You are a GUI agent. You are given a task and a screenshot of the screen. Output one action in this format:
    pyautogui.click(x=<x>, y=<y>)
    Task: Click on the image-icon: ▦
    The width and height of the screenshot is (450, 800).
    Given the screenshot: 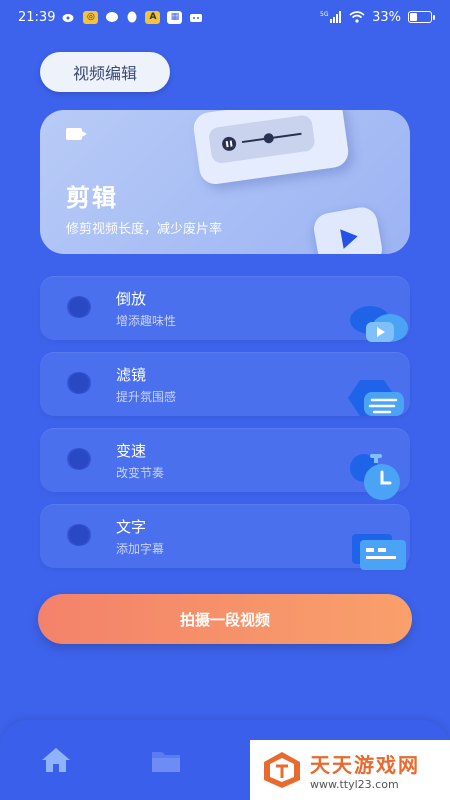 What is the action you would take?
    pyautogui.click(x=175, y=17)
    